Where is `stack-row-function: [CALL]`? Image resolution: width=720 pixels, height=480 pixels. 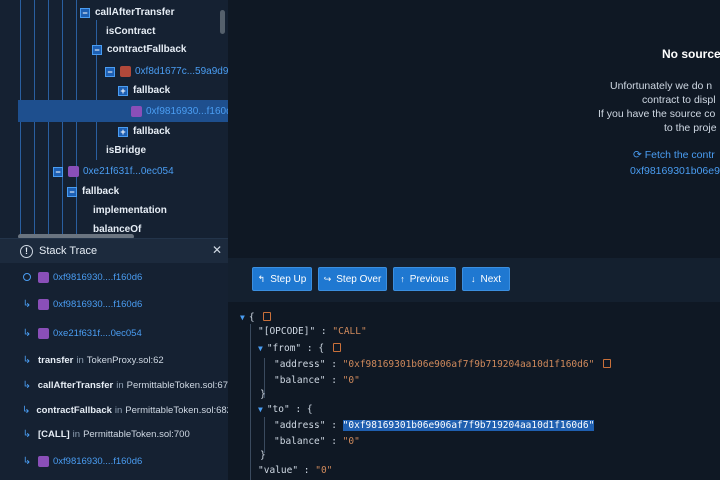 stack-row-function: [CALL] is located at coordinates (54, 434).